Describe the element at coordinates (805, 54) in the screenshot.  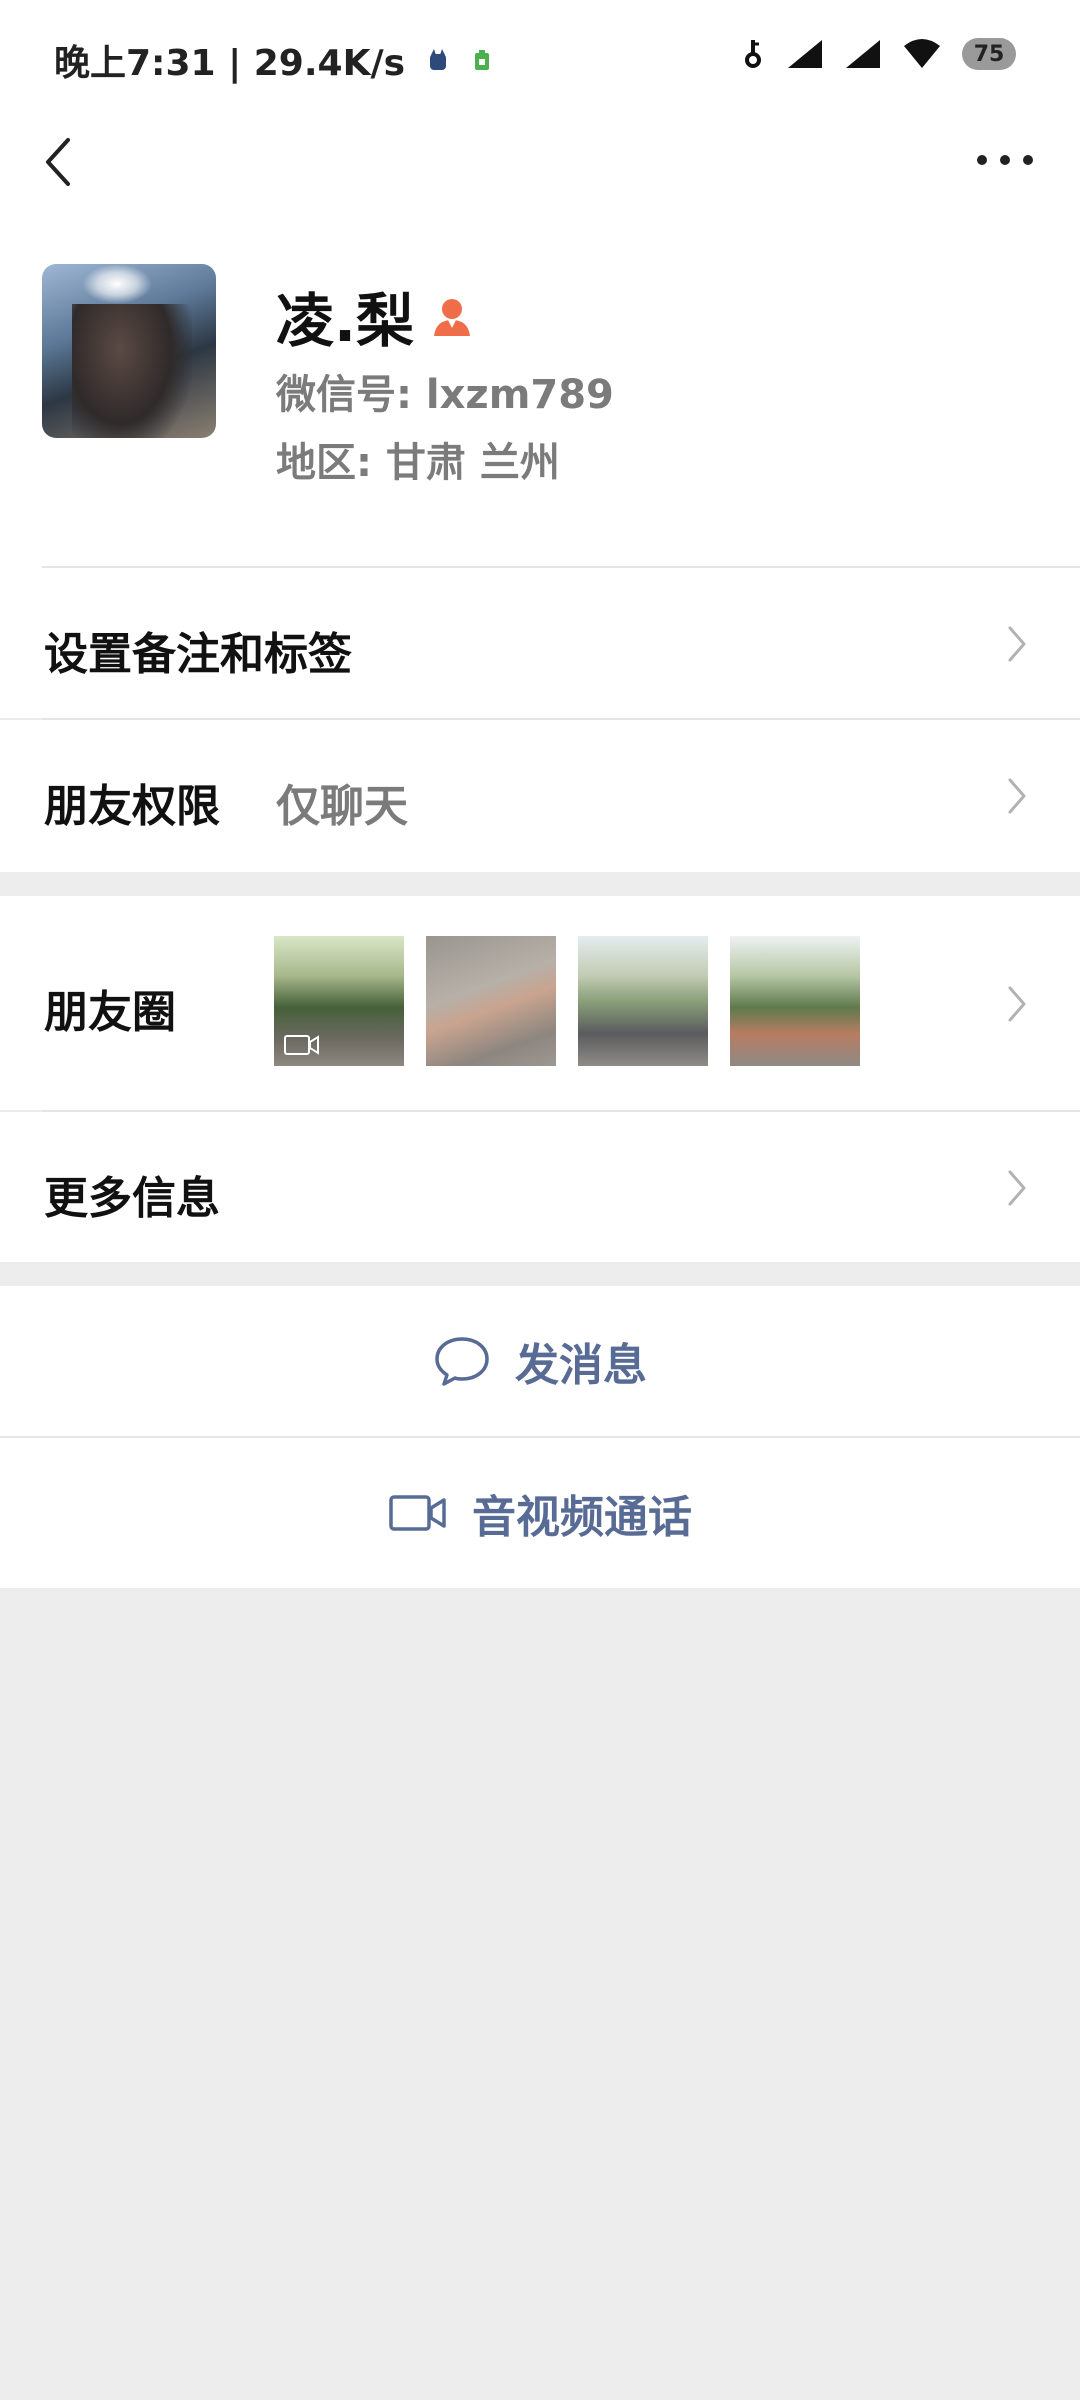
I see `signal-strength-icon` at that location.